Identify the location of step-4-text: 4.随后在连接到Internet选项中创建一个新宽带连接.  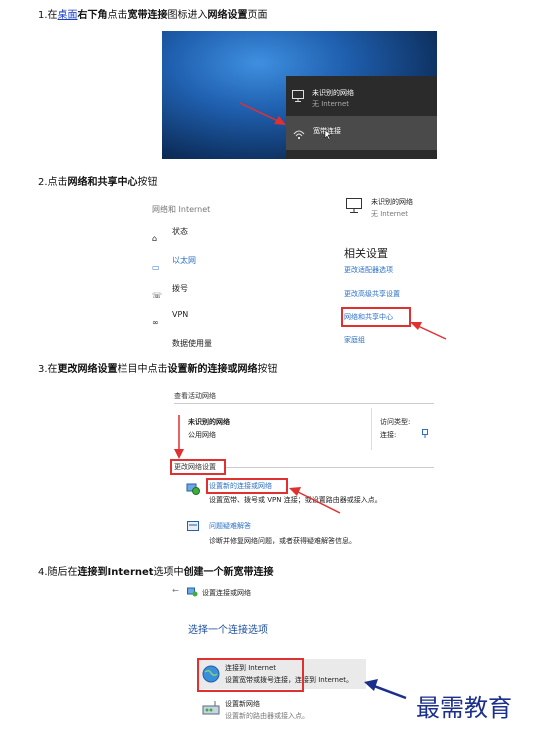
(156, 572).